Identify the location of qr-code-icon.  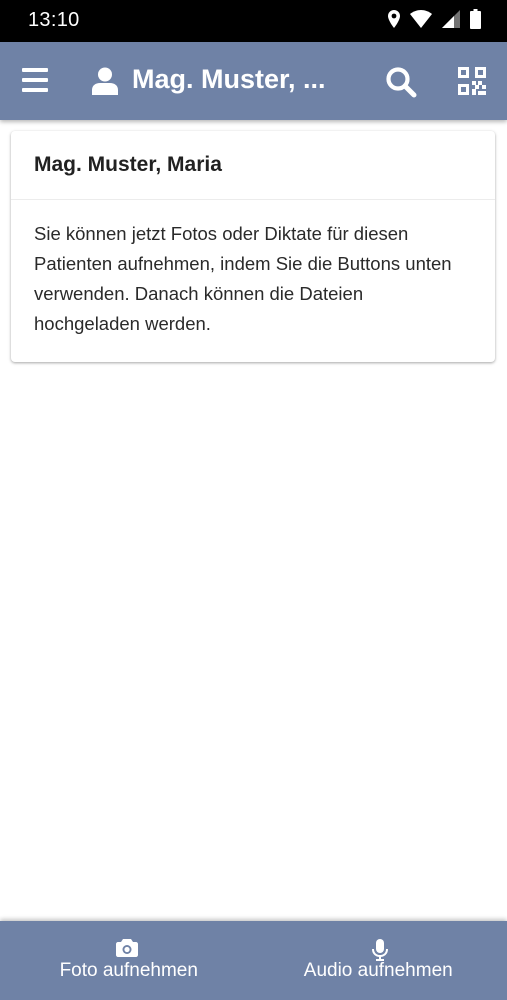
(472, 83).